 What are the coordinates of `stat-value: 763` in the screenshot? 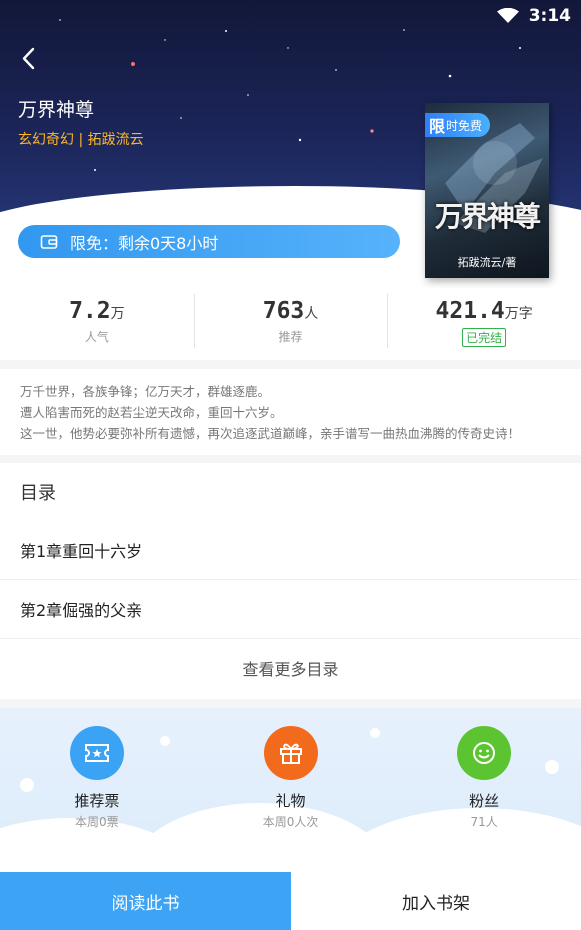 It's located at (283, 311).